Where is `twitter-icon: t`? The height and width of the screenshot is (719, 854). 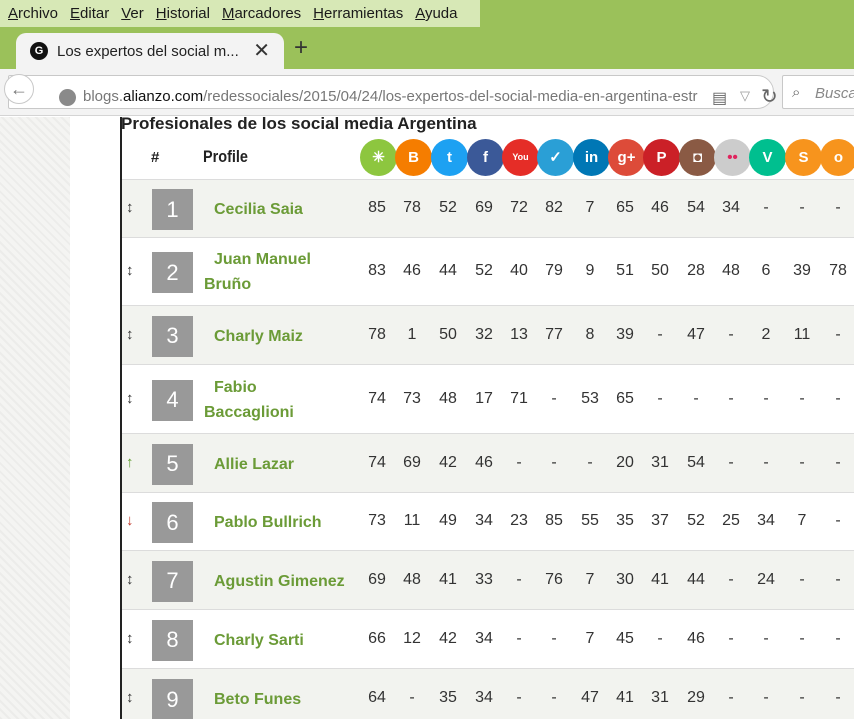 twitter-icon: t is located at coordinates (449, 157).